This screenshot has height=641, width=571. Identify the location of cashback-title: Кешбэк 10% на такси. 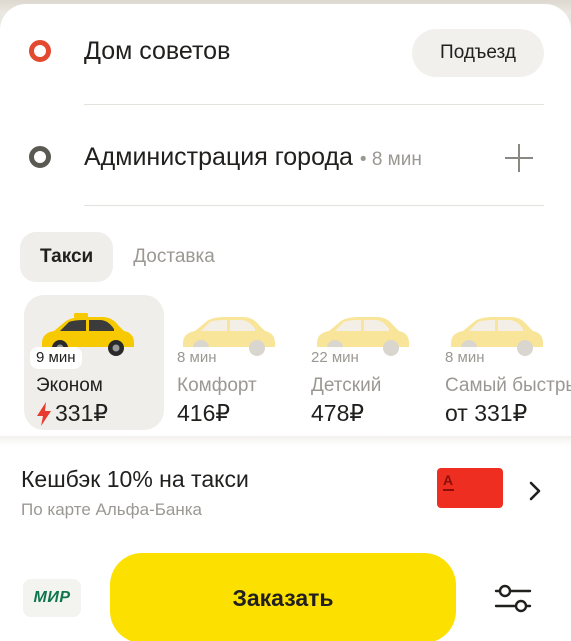
(135, 479).